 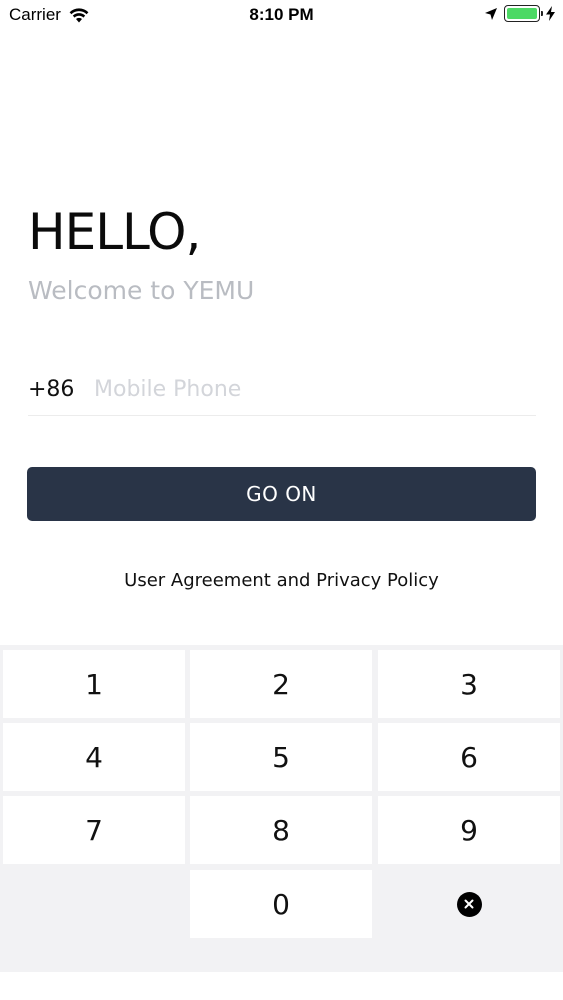 What do you see at coordinates (469, 757) in the screenshot?
I see `key-6: 6` at bounding box center [469, 757].